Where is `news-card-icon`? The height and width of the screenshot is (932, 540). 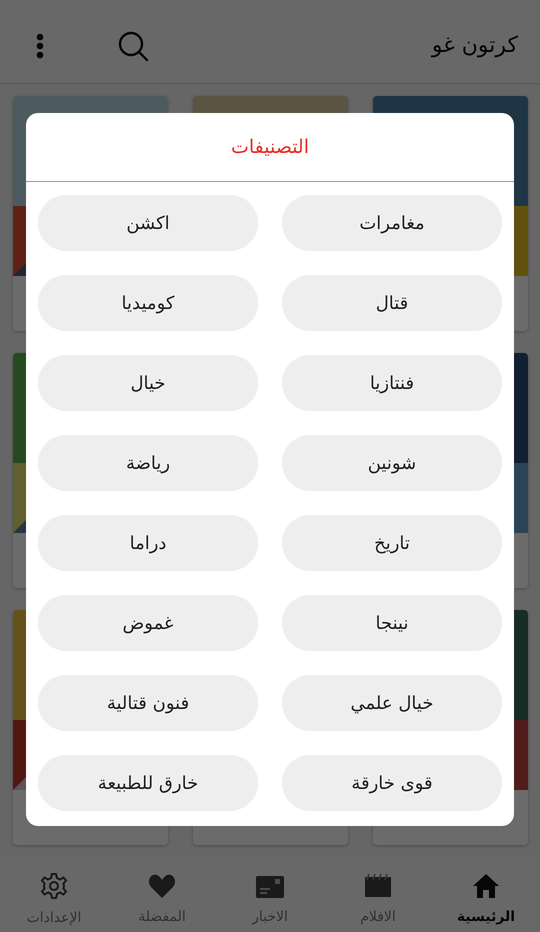 news-card-icon is located at coordinates (270, 886).